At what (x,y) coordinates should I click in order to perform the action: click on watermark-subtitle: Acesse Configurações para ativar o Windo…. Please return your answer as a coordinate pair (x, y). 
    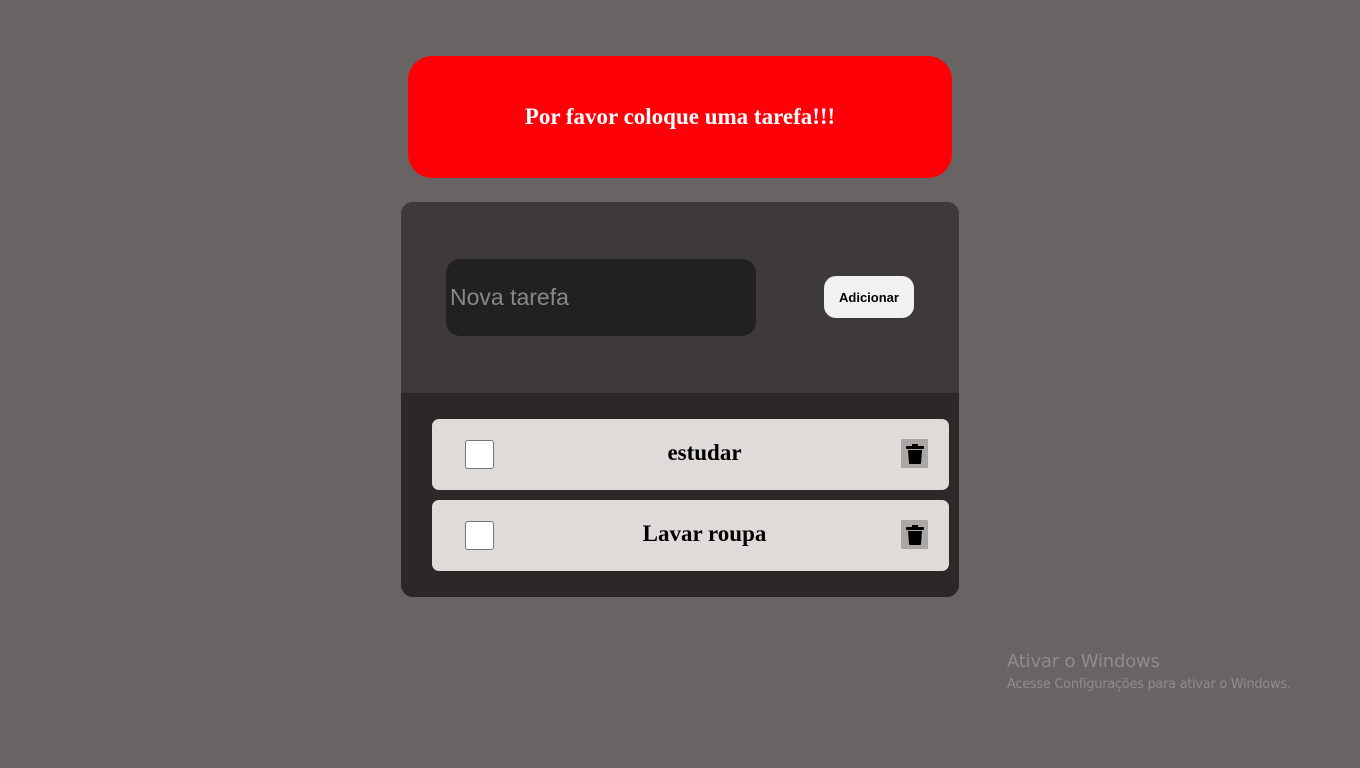
    Looking at the image, I should click on (1149, 684).